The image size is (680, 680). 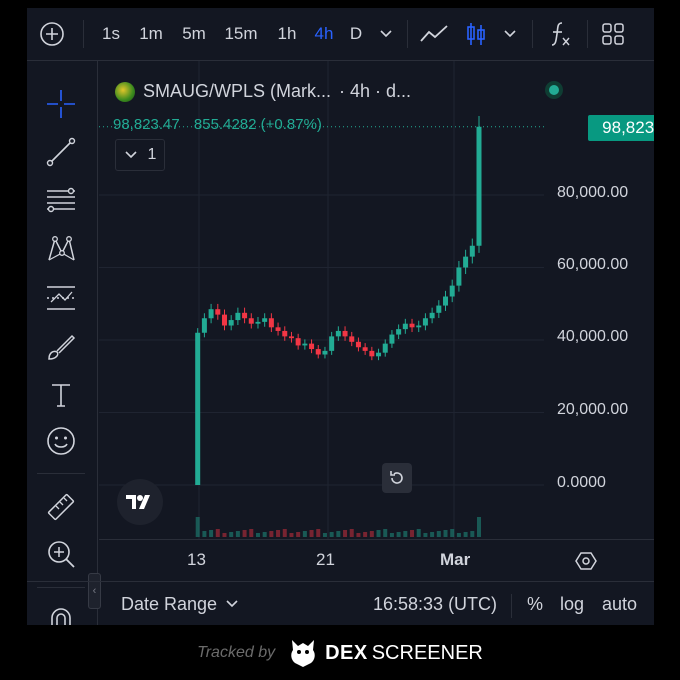 I want to click on token-logo-icon, so click(x=125, y=91).